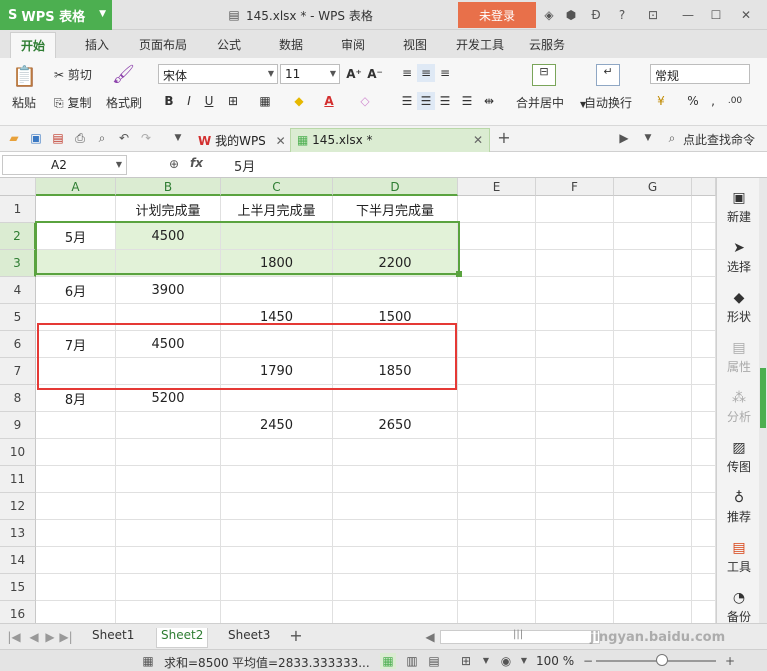  What do you see at coordinates (497, 15) in the screenshot?
I see `login-button: 未登录` at bounding box center [497, 15].